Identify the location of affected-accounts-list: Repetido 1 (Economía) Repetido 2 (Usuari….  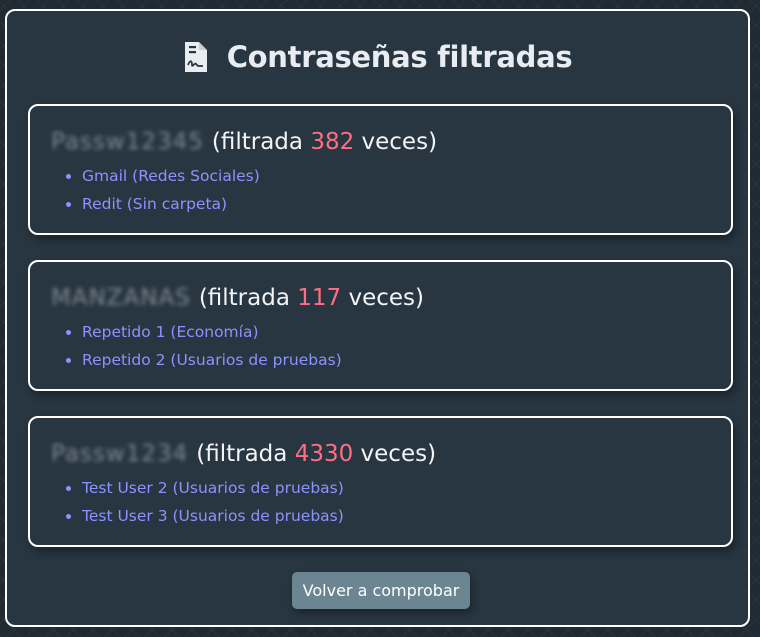
(203, 346).